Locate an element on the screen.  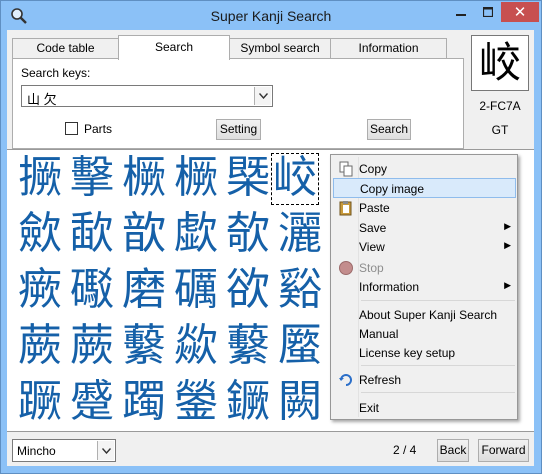
menu-item-paste: Paste is located at coordinates (424, 208).